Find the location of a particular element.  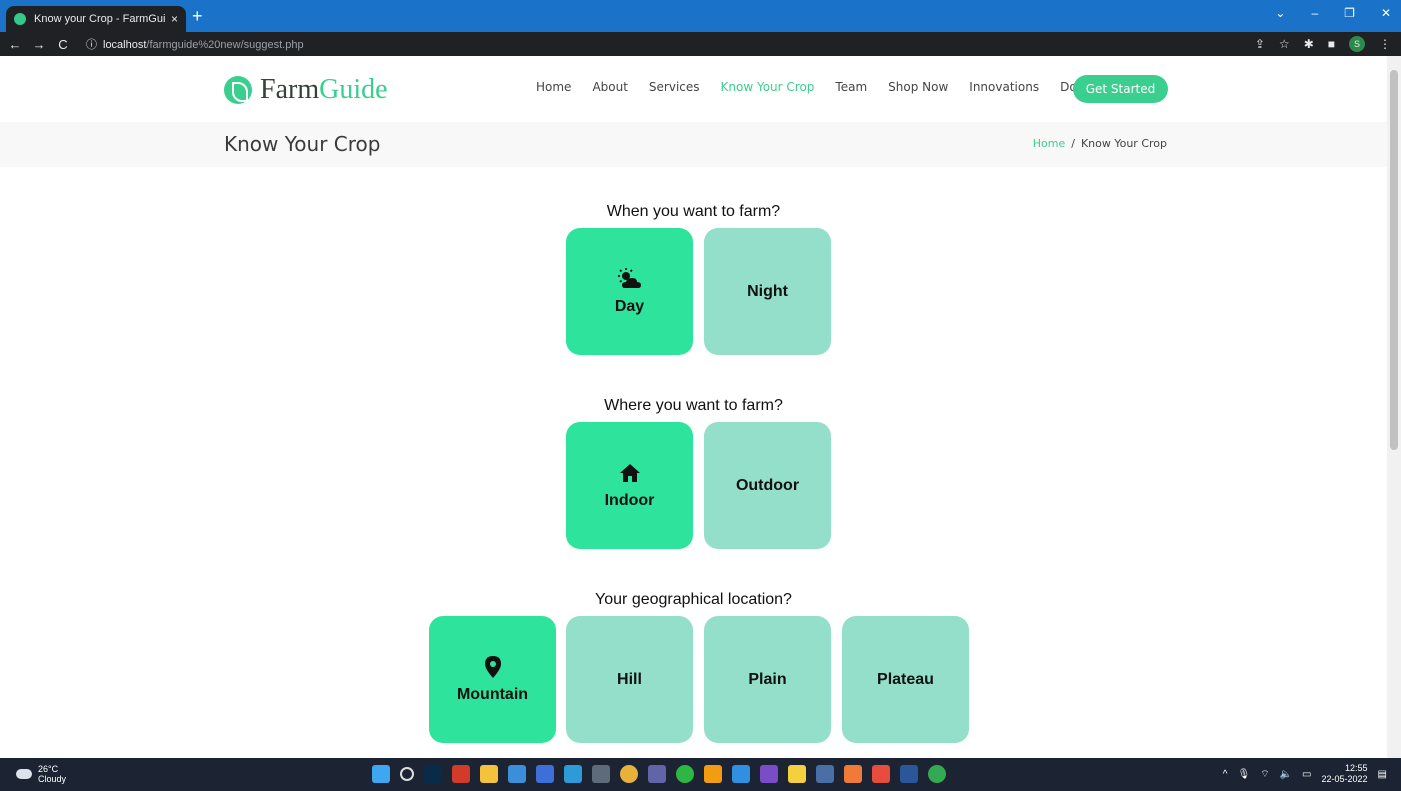

nav-home: Home is located at coordinates (553, 87).